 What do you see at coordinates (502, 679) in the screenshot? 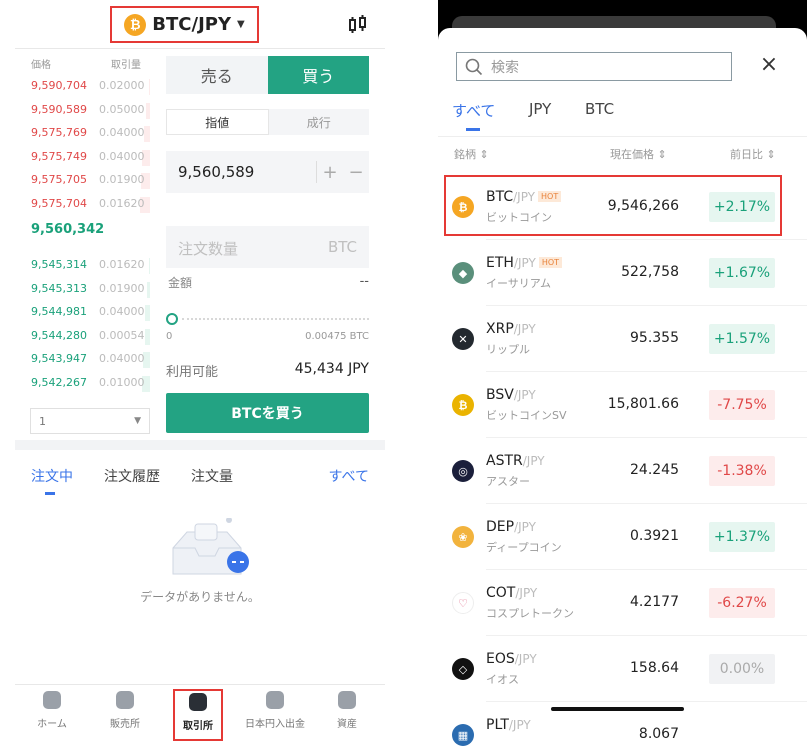
I see `row-name: イオス` at bounding box center [502, 679].